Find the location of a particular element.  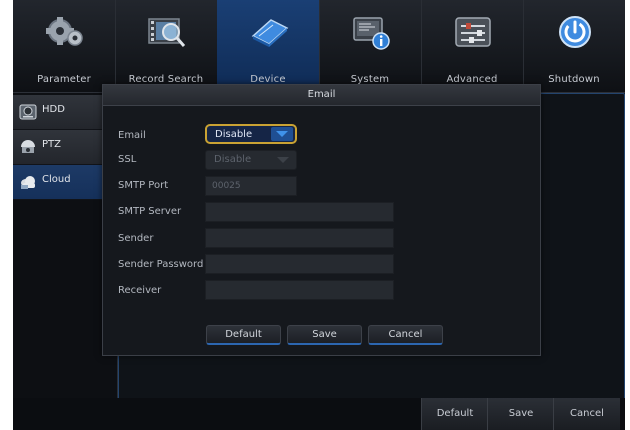

smtp-port-field: 00025 is located at coordinates (251, 186).